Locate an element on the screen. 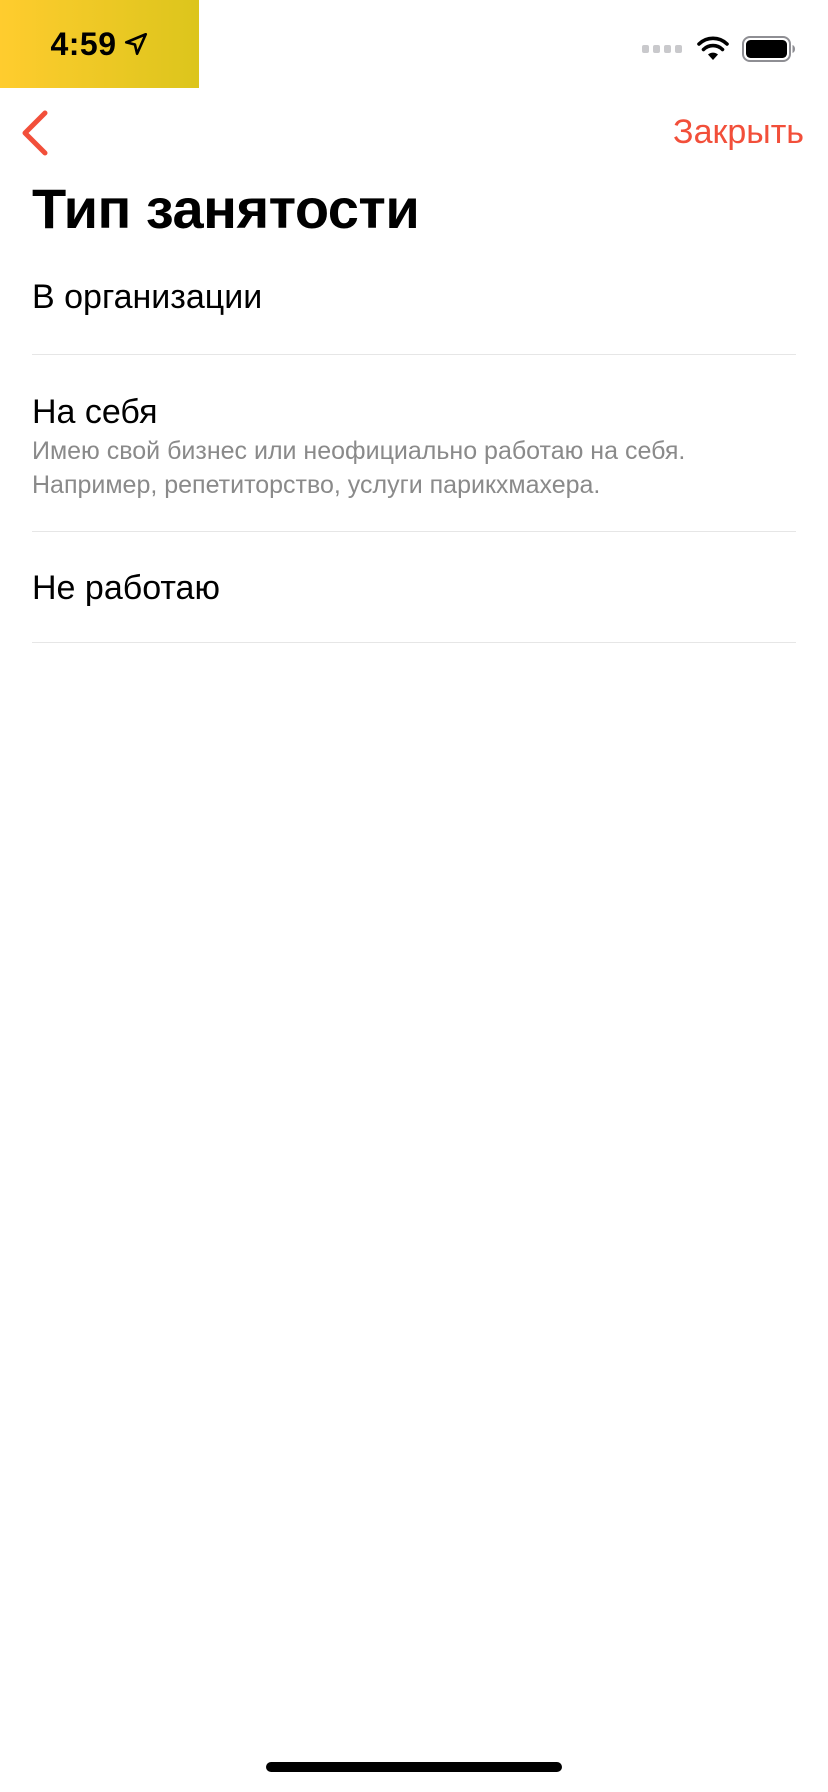 The height and width of the screenshot is (1792, 828). status-time-pill: 4:59 is located at coordinates (99, 44).